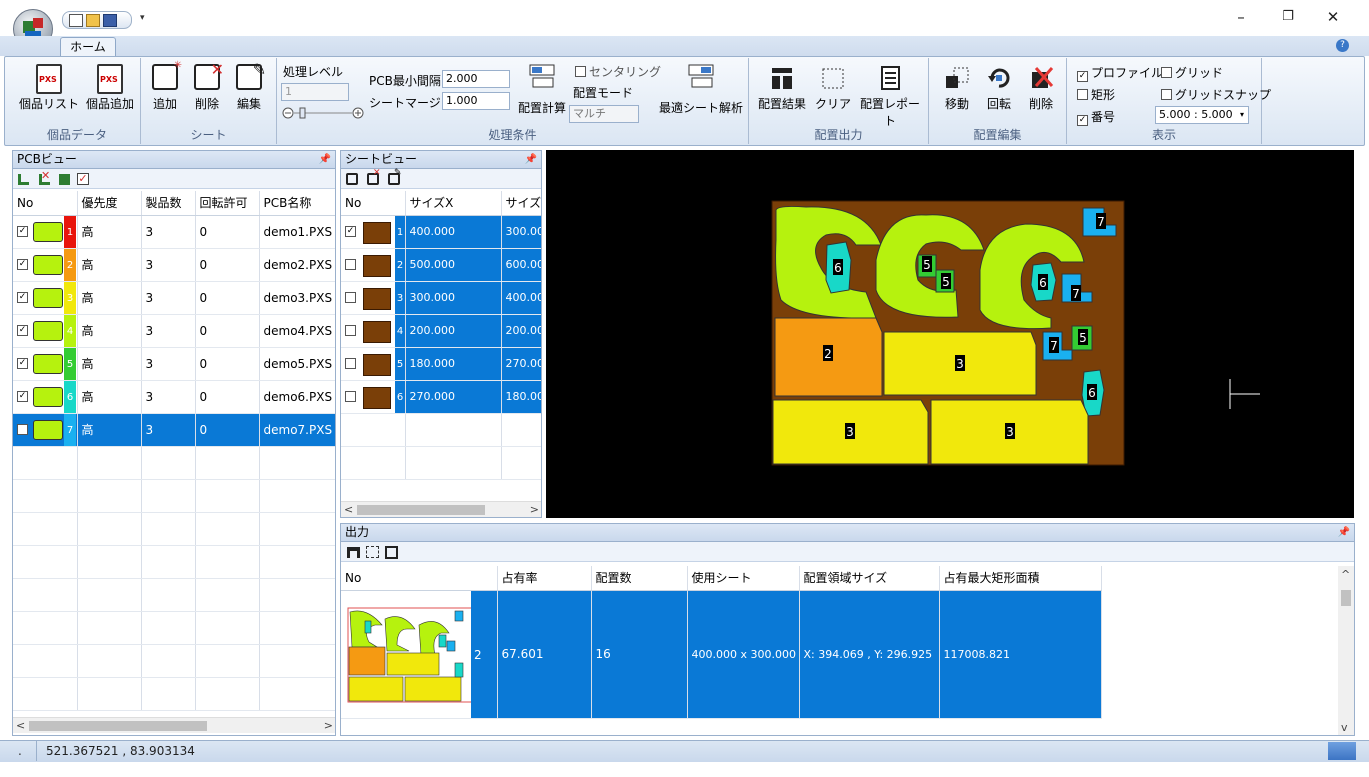 This screenshot has width=1369, height=777. Describe the element at coordinates (110, 88) in the screenshot. I see `part-add-button: PXS 個品追加` at that location.